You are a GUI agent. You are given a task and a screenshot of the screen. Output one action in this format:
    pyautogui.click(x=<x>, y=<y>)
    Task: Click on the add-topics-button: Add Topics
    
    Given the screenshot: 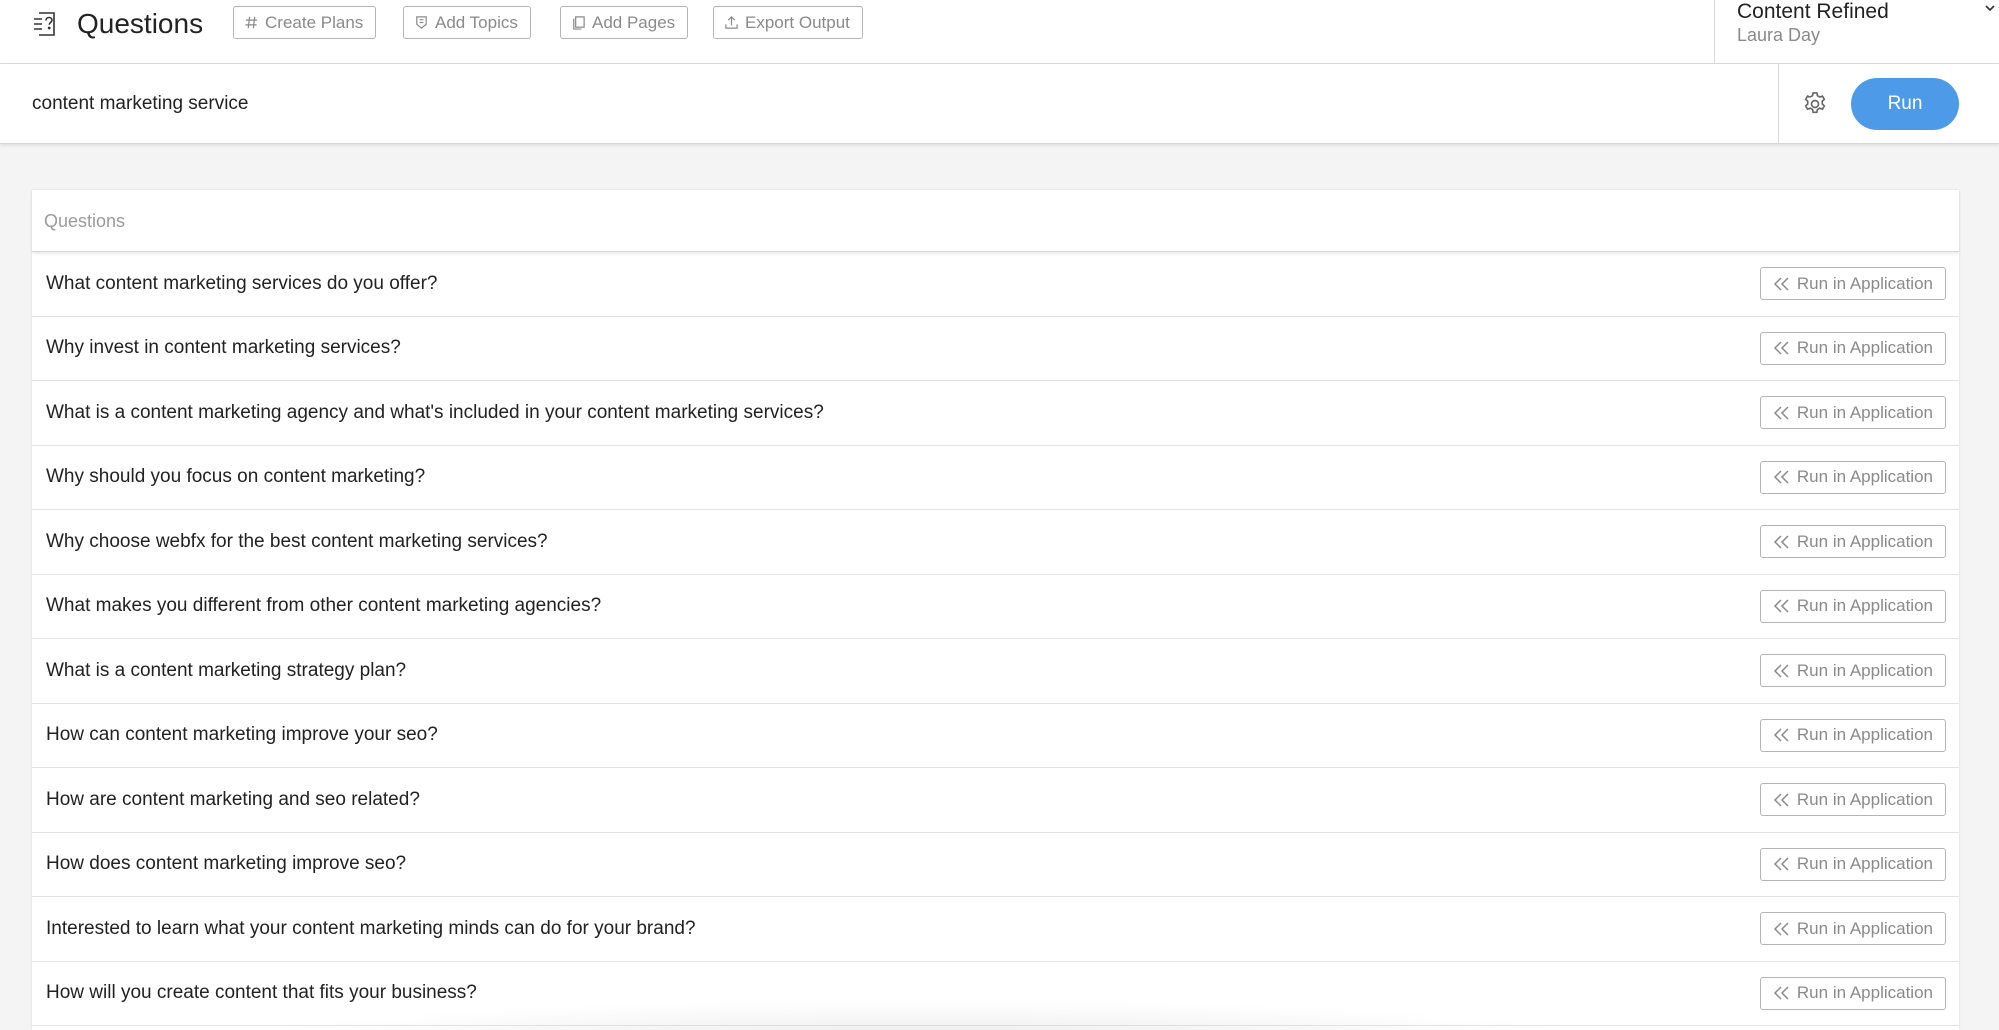 What is the action you would take?
    pyautogui.click(x=467, y=22)
    